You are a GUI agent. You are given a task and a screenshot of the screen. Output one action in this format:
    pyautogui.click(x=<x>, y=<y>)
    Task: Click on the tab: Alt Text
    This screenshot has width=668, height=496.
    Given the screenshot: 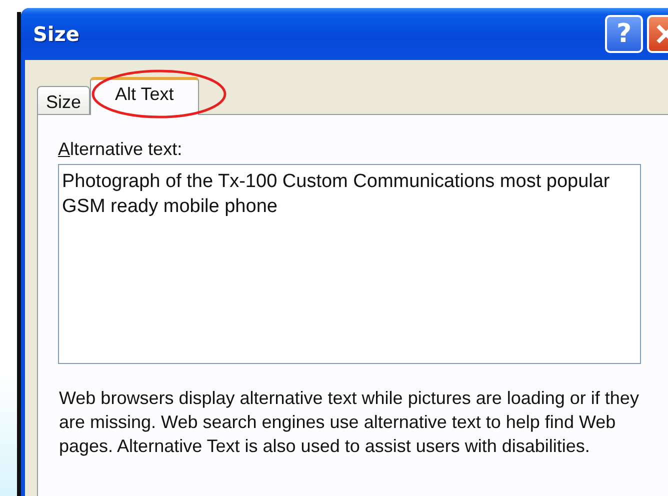 What is the action you would take?
    pyautogui.click(x=144, y=96)
    